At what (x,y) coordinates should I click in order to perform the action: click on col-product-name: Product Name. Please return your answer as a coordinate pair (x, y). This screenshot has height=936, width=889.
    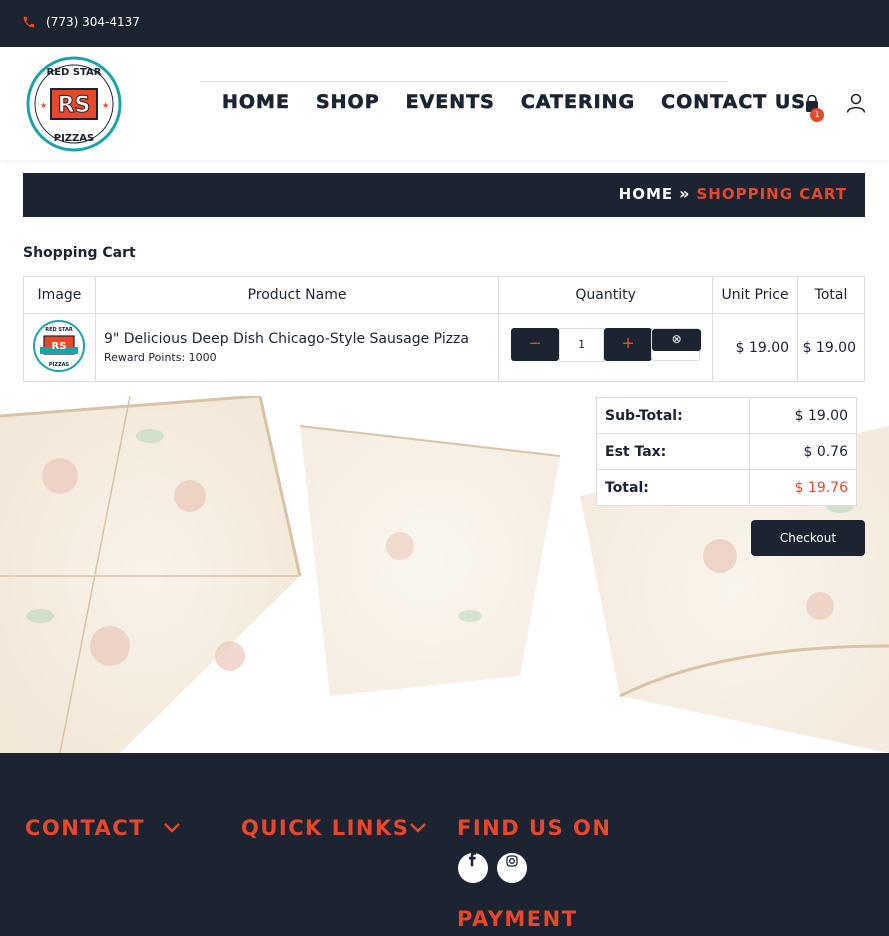
    Looking at the image, I should click on (297, 295).